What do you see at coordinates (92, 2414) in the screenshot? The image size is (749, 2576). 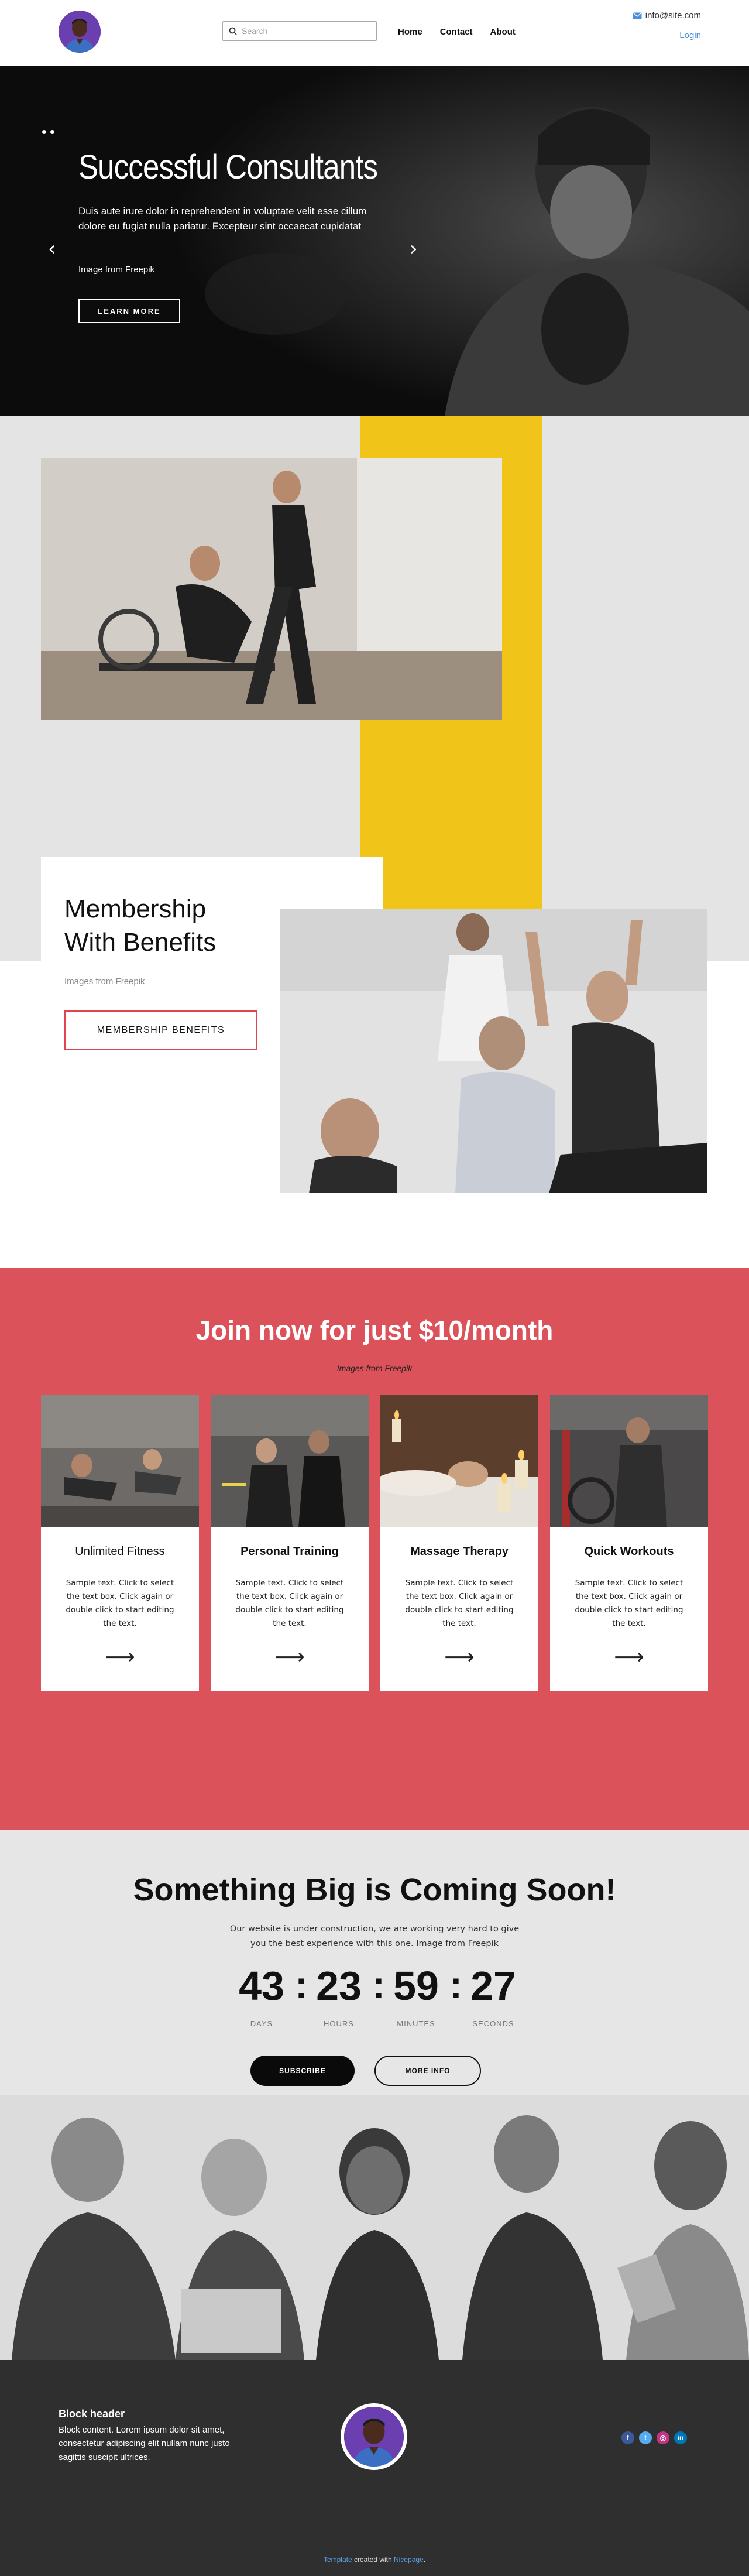 I see `footer-block-header: Block header` at bounding box center [92, 2414].